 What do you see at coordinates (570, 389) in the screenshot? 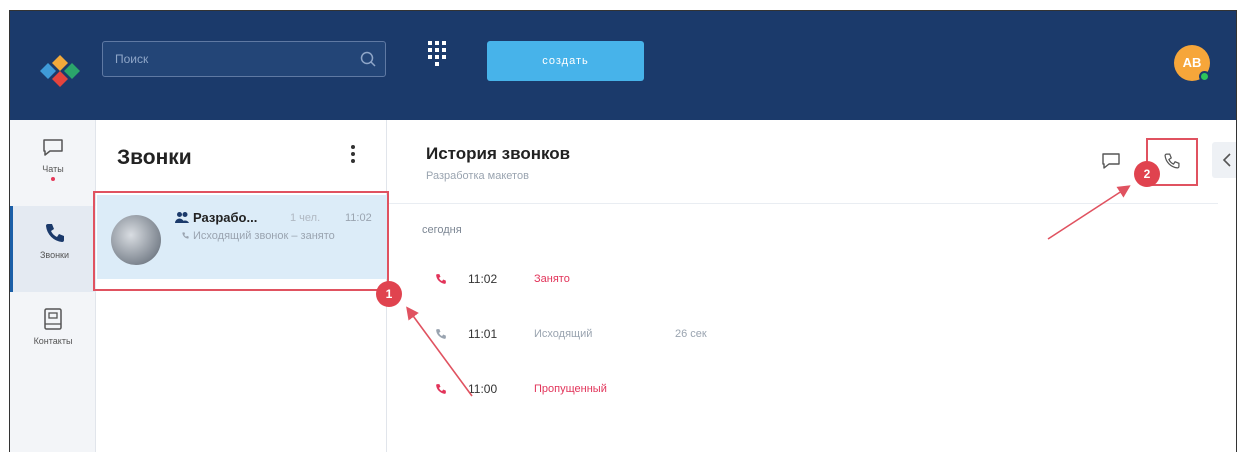
I see `call-status: Пропущенный` at bounding box center [570, 389].